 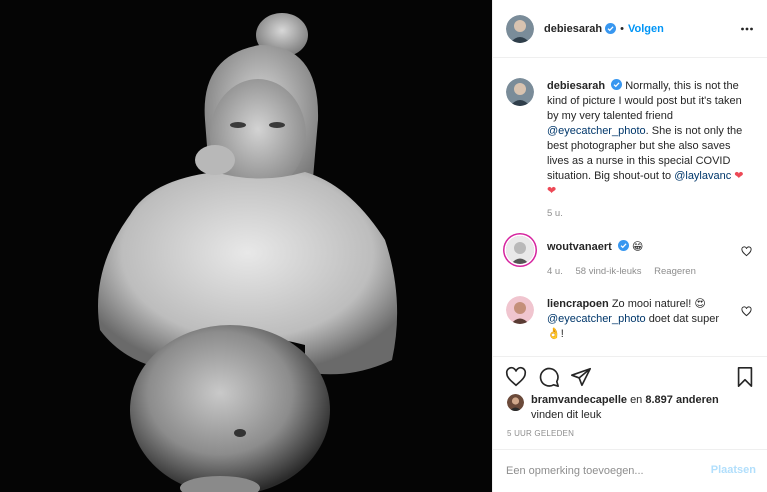 I want to click on likes-line-2: vinden dit leuk, so click(x=566, y=415).